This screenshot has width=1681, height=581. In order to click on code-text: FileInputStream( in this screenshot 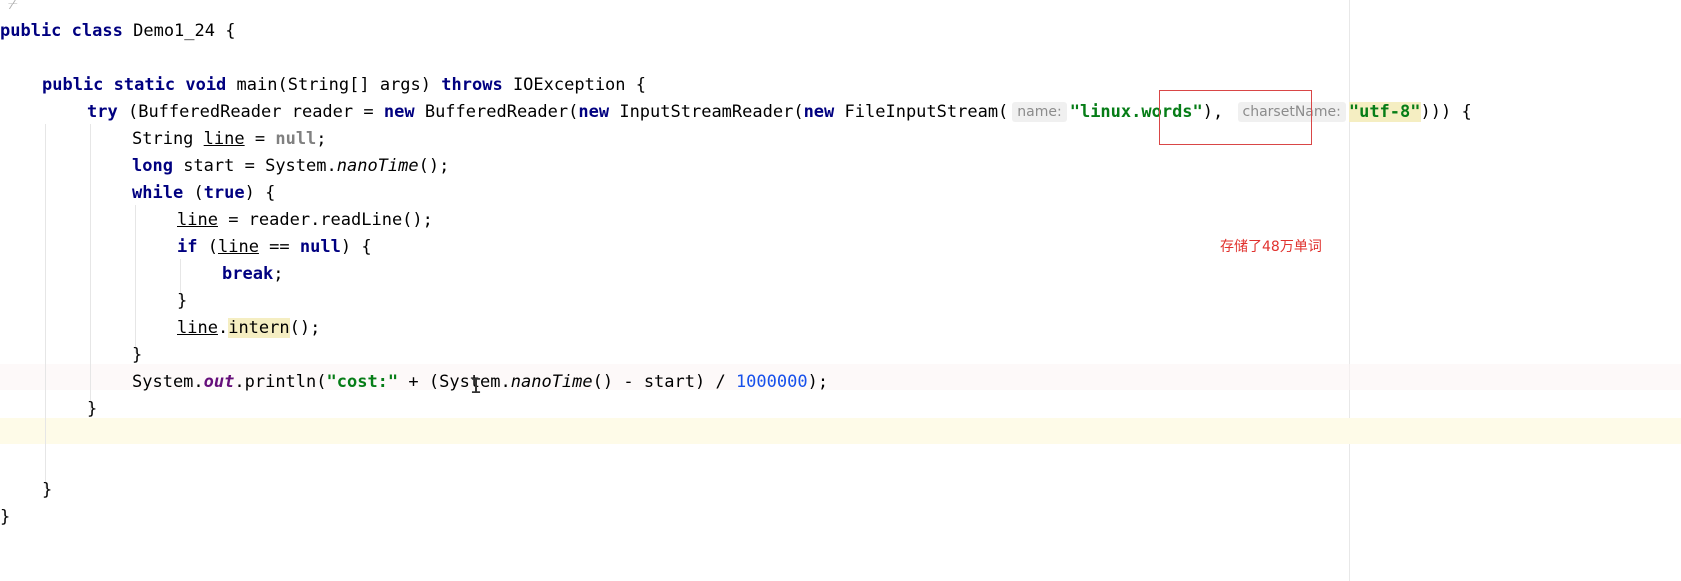, I will do `click(926, 112)`.